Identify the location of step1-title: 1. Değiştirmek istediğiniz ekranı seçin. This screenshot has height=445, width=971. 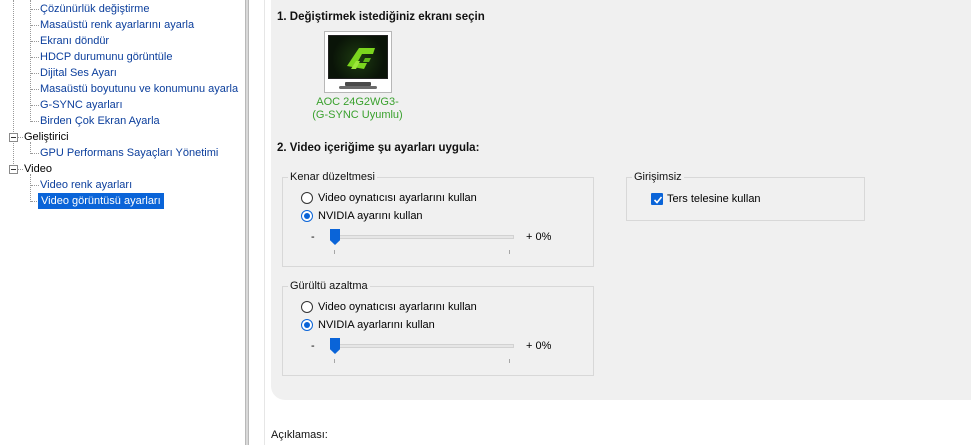
(381, 17).